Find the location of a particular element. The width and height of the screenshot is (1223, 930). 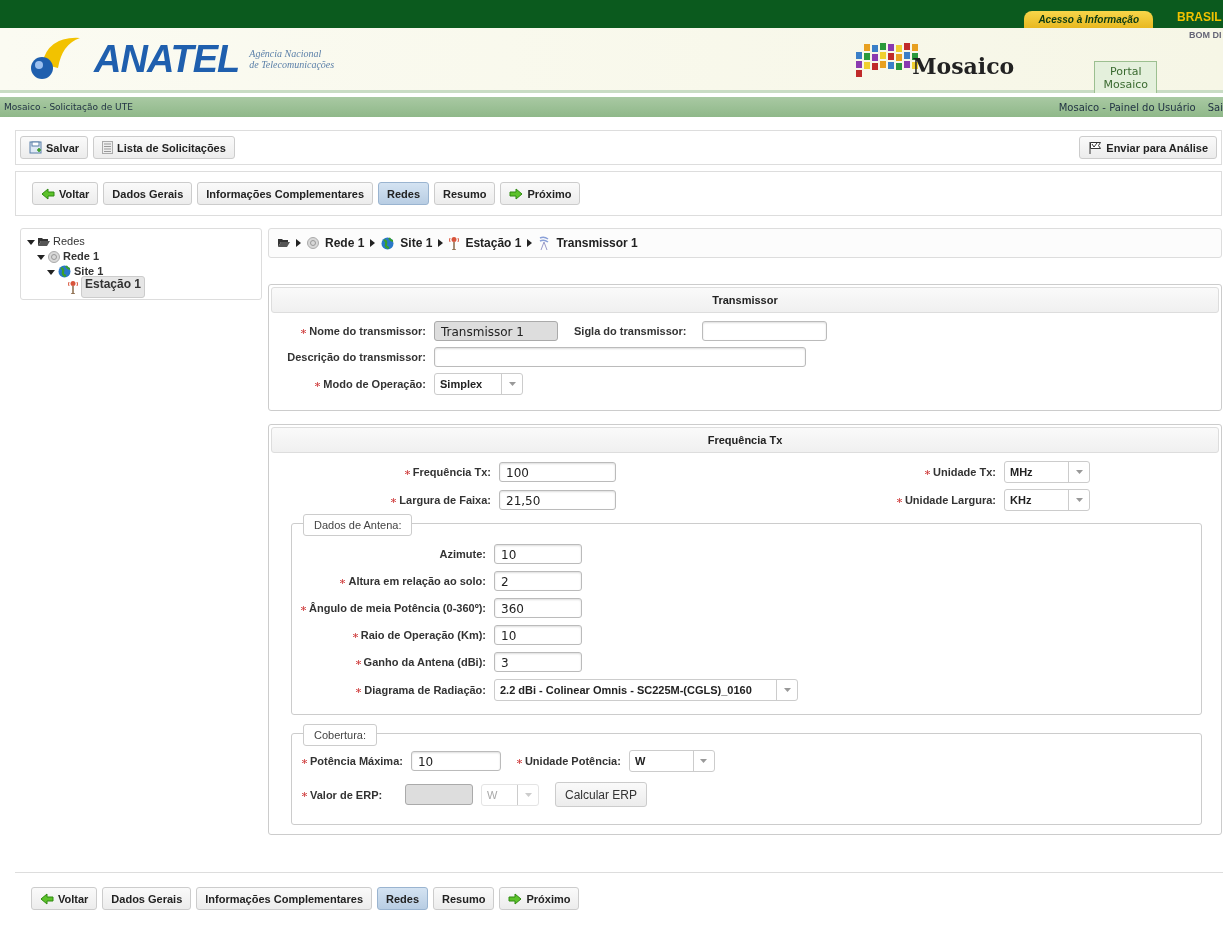

path-item: Rede 1 is located at coordinates (345, 243).